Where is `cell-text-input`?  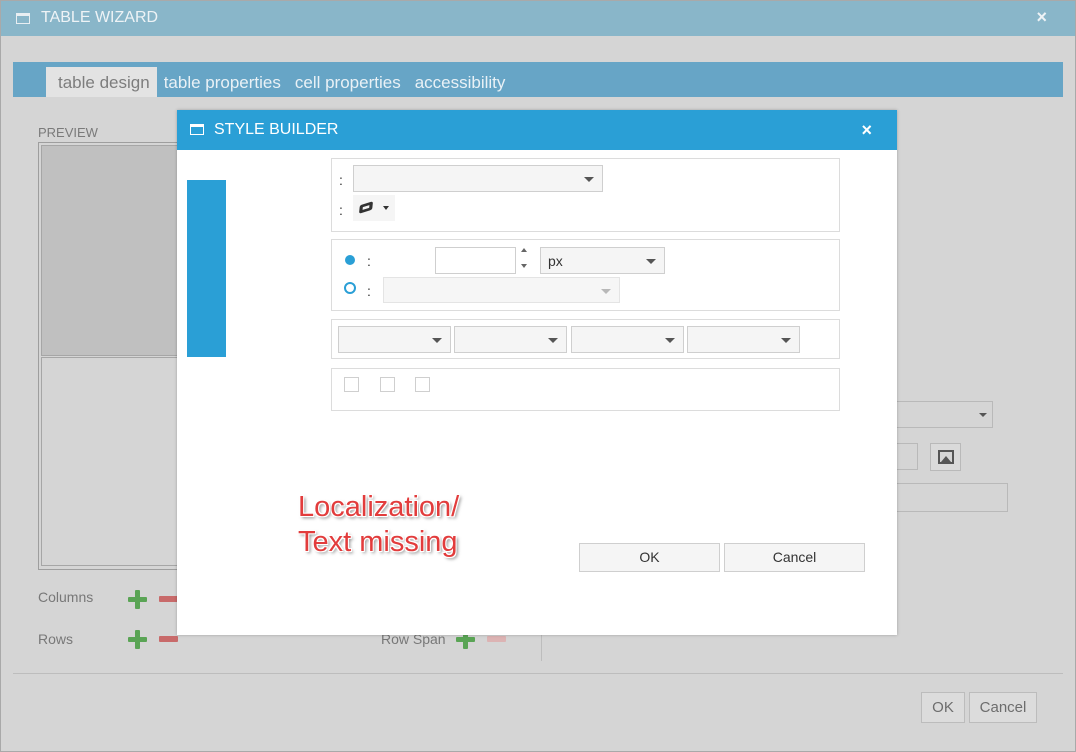
cell-text-input is located at coordinates (951, 497).